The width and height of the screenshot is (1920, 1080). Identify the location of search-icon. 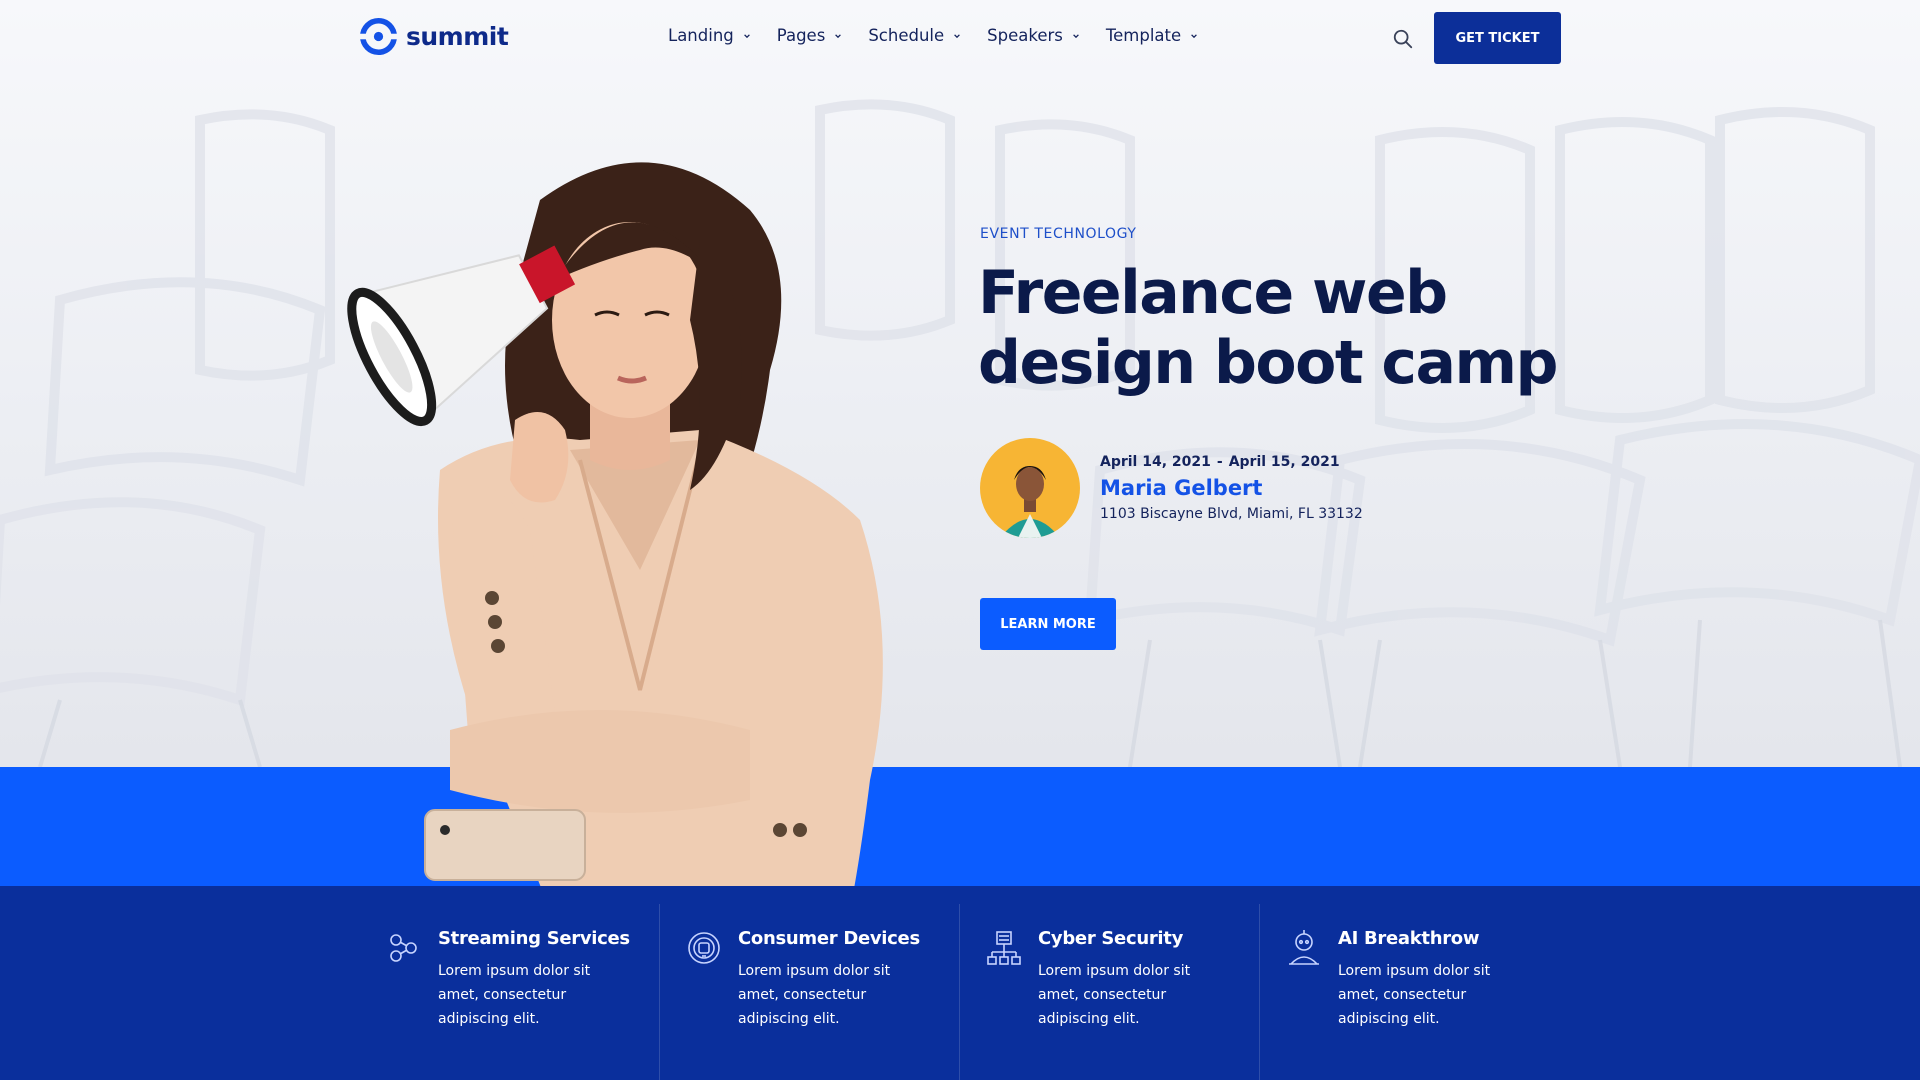
(1403, 39).